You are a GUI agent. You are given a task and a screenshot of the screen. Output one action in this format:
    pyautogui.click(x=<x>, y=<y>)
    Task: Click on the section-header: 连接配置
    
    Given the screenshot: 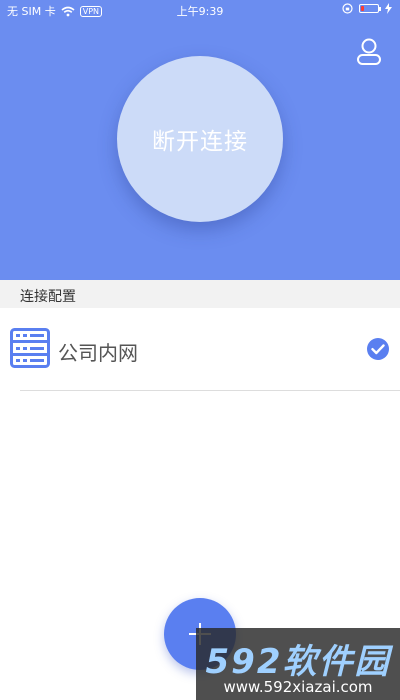 What is the action you would take?
    pyautogui.click(x=200, y=294)
    